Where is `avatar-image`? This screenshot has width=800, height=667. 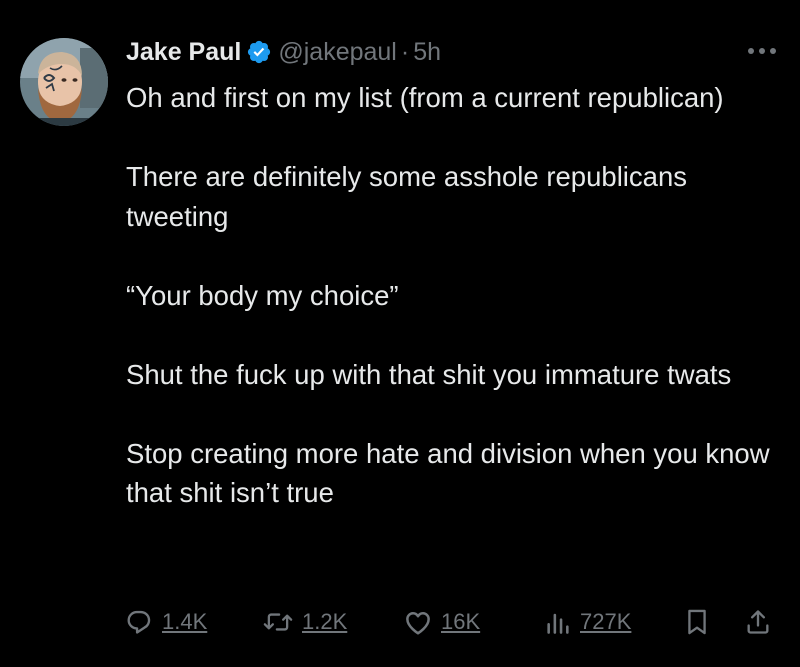
avatar-image is located at coordinates (64, 82).